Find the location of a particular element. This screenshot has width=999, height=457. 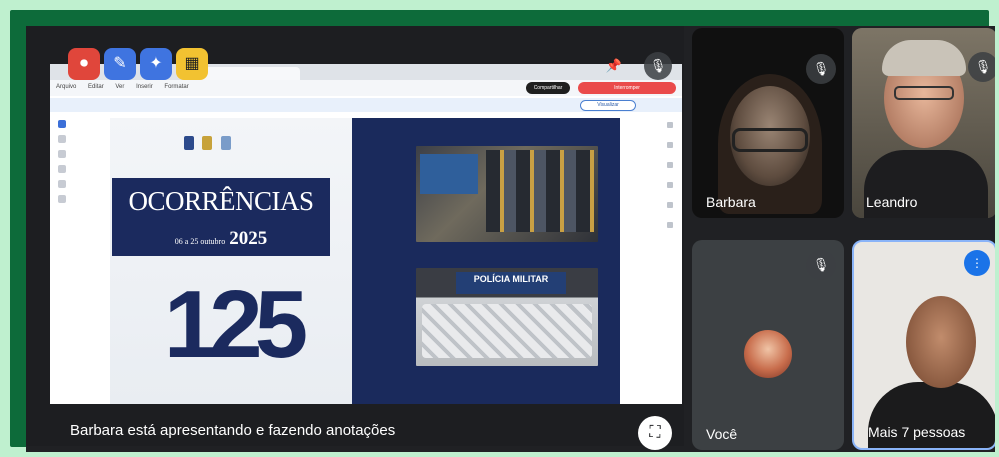

speaking-indicator-icon: ⋮ is located at coordinates (977, 263).